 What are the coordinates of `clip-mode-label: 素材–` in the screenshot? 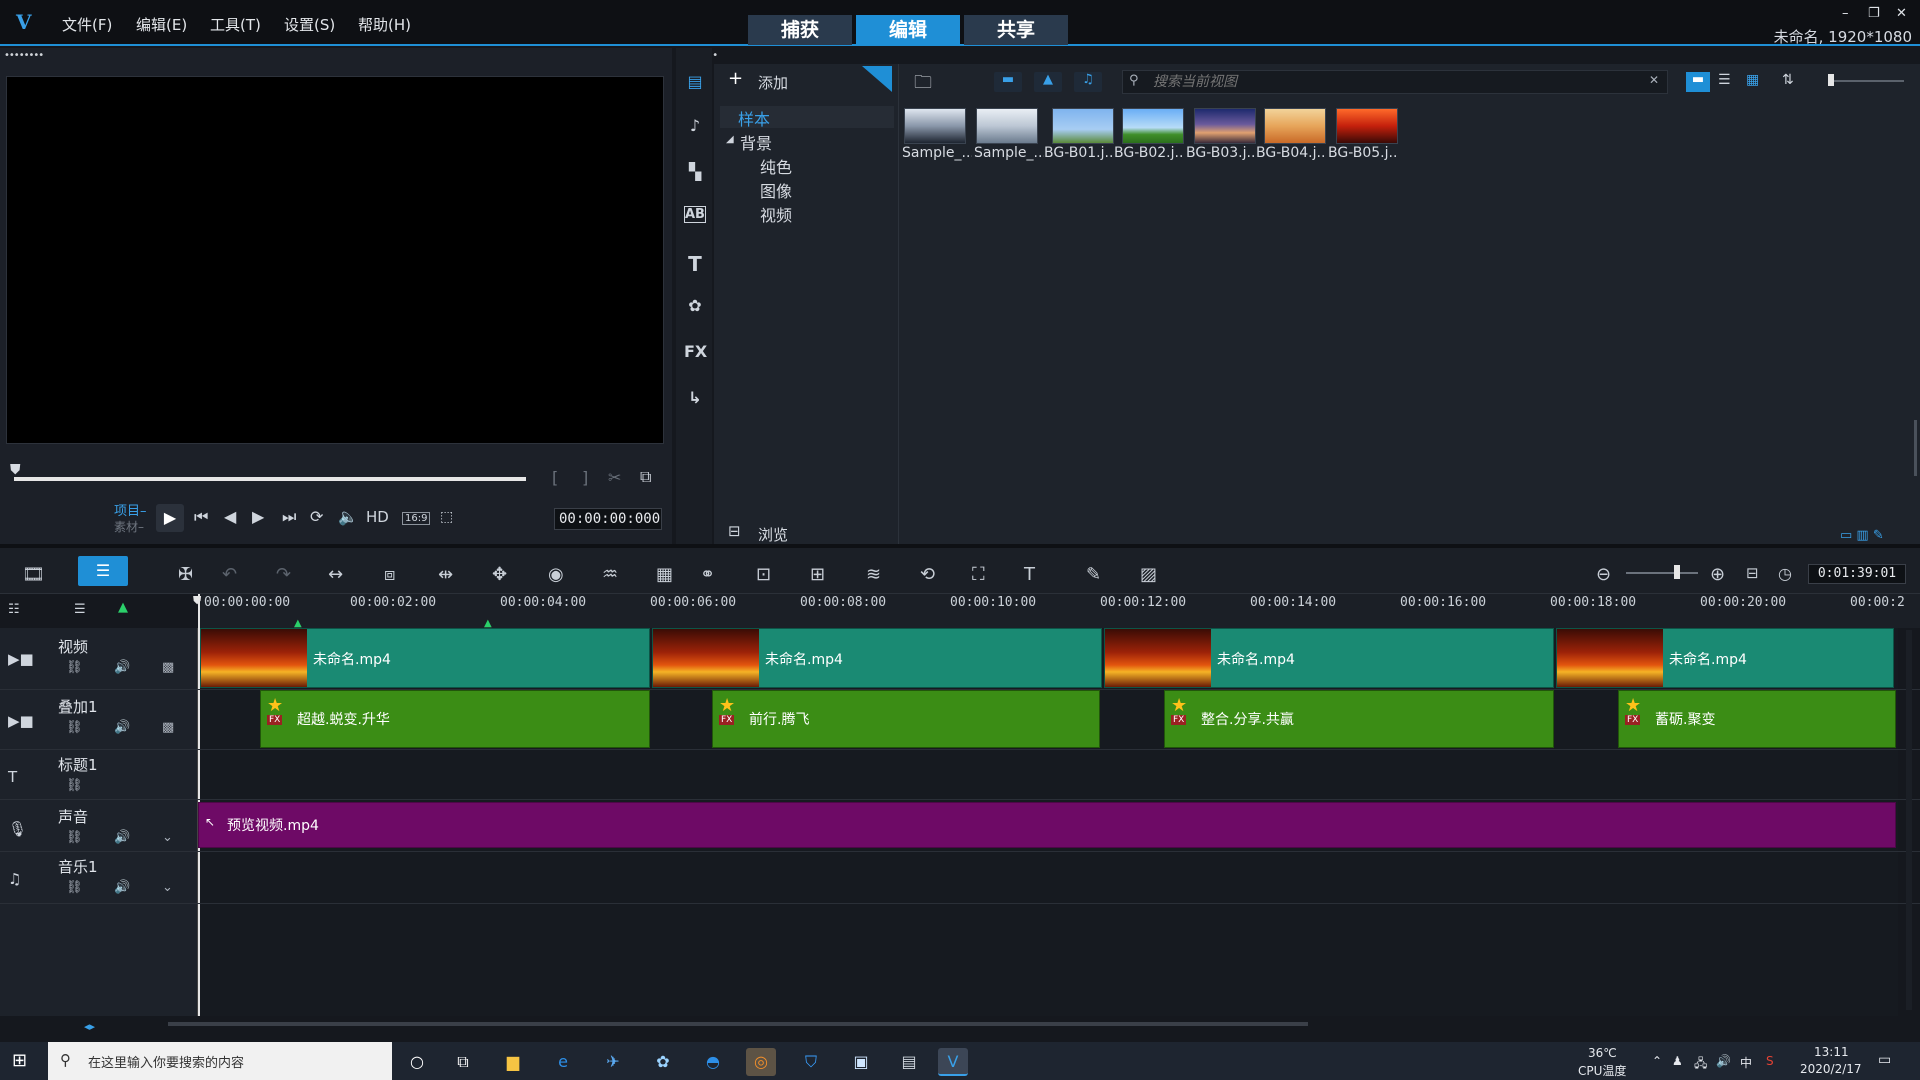 It's located at (129, 526).